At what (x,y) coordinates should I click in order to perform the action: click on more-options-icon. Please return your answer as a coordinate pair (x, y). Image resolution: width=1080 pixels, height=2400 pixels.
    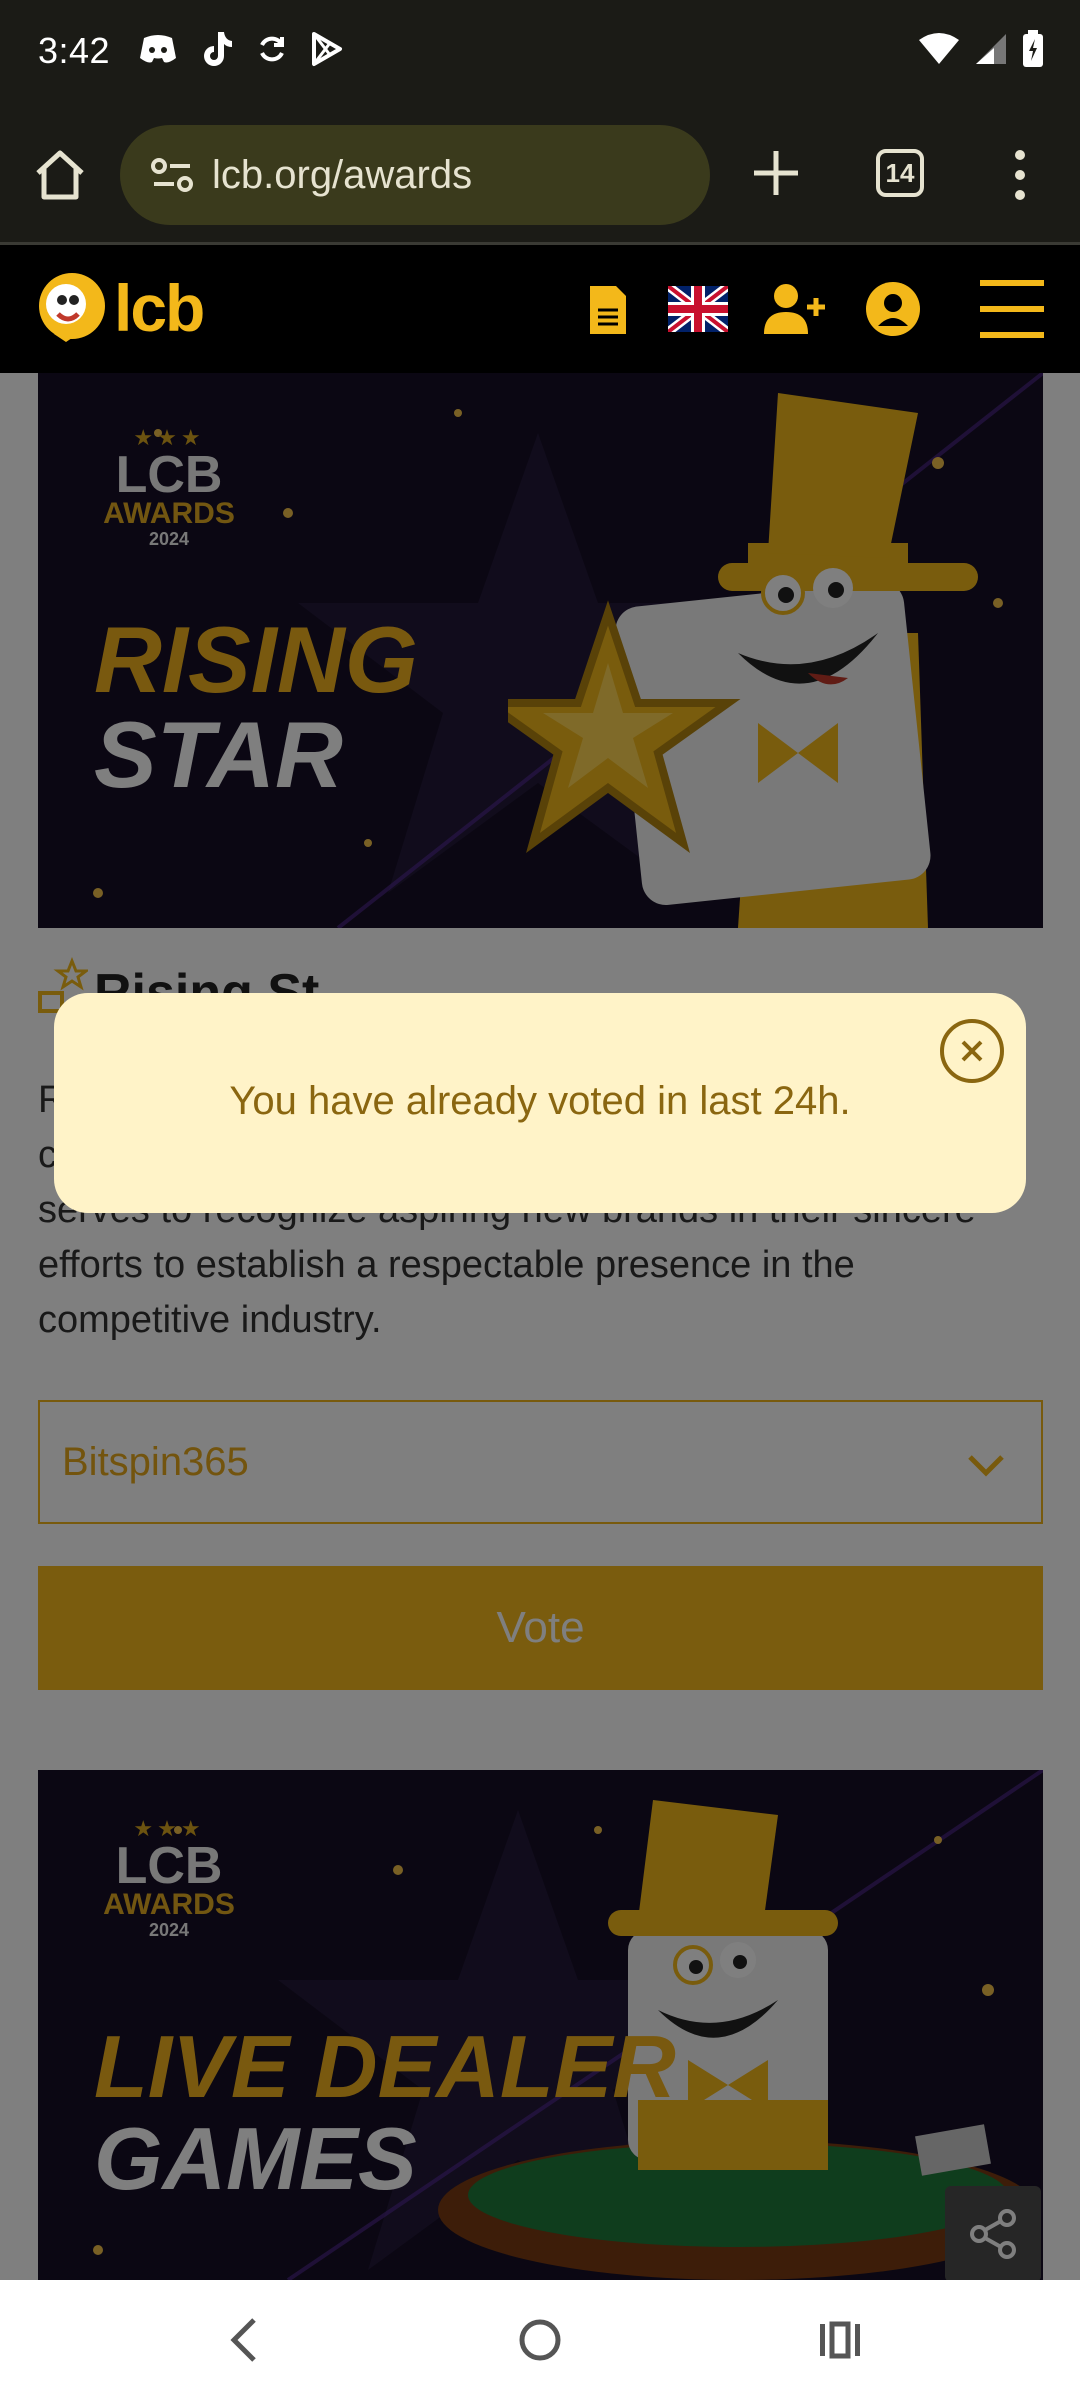
    Looking at the image, I should click on (1020, 175).